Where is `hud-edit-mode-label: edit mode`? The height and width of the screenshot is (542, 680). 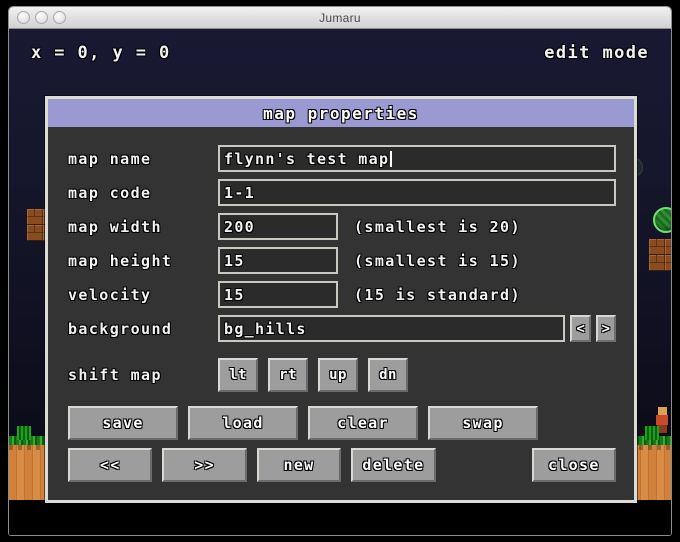 hud-edit-mode-label: edit mode is located at coordinates (596, 53).